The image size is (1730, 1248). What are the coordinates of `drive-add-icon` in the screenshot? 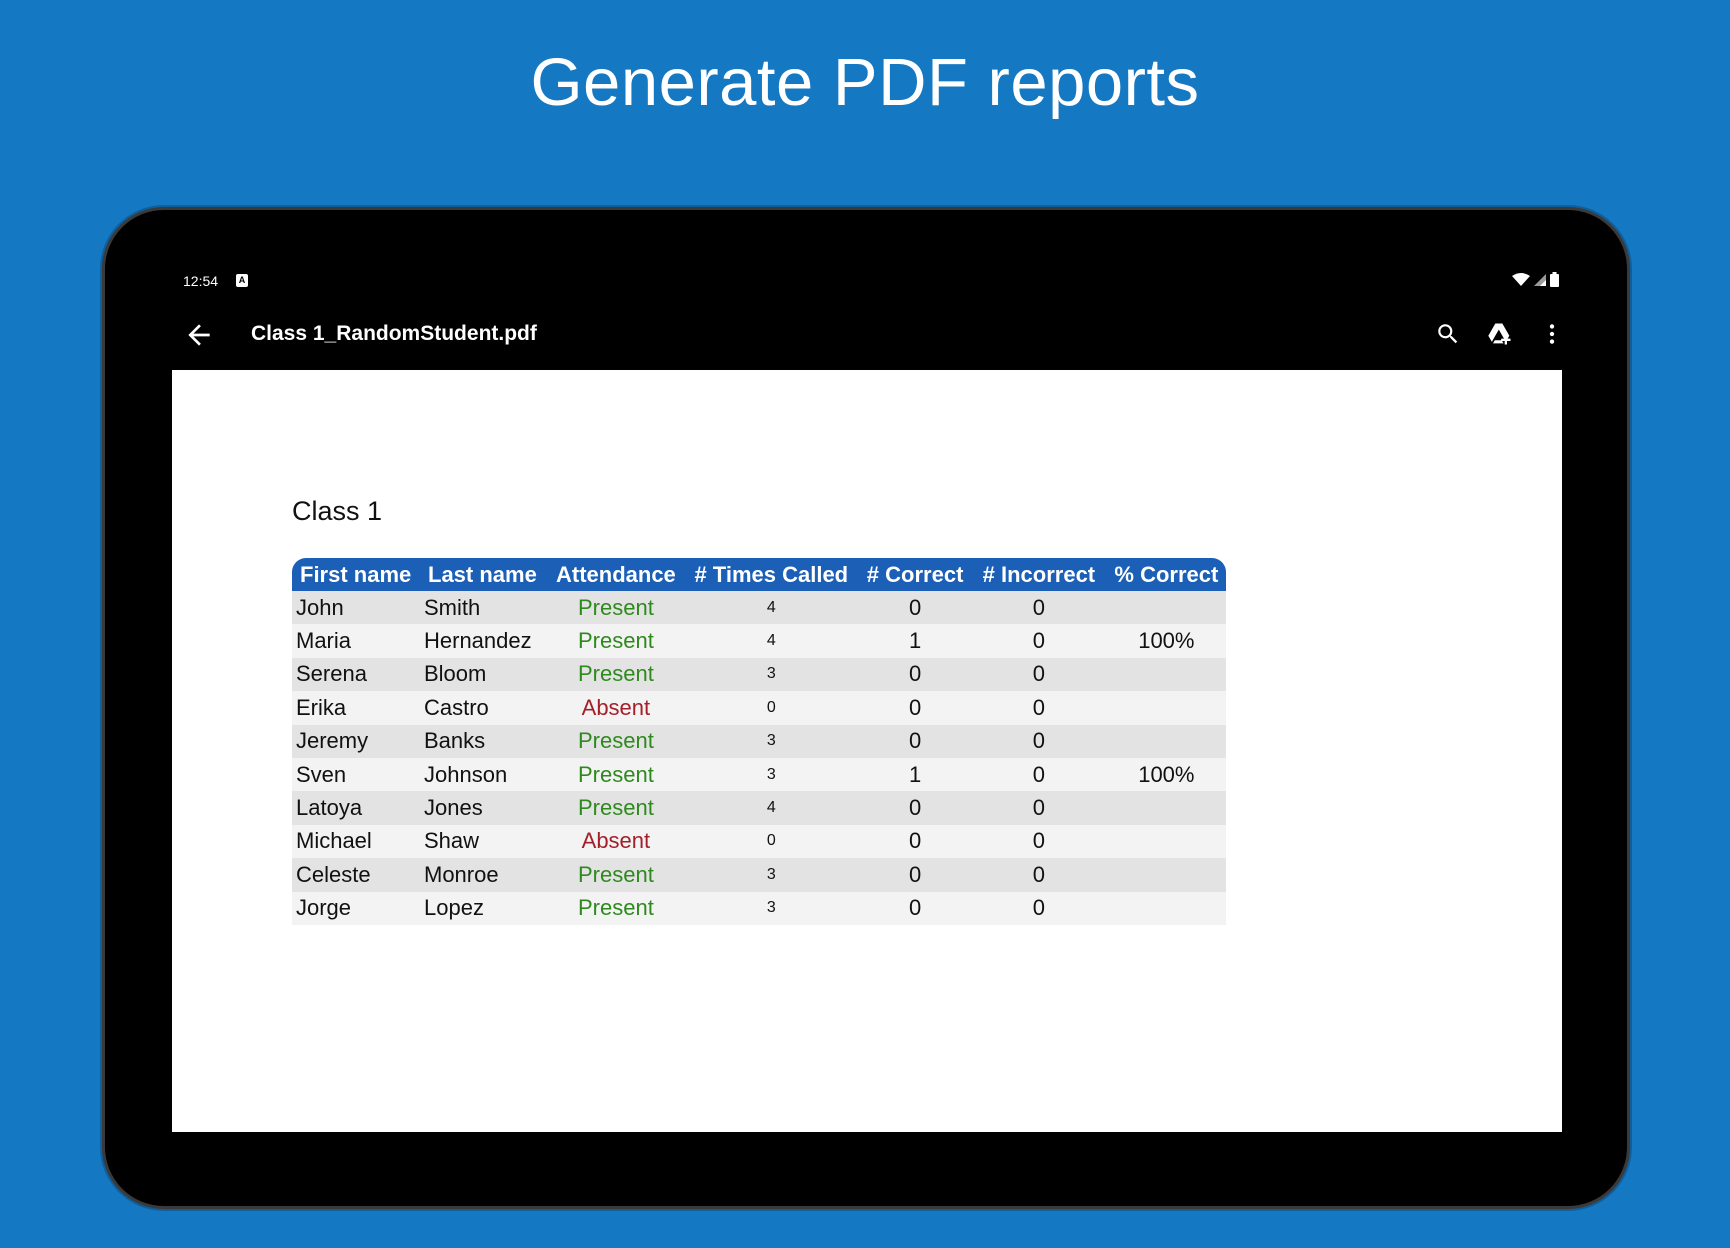 It's located at (1499, 334).